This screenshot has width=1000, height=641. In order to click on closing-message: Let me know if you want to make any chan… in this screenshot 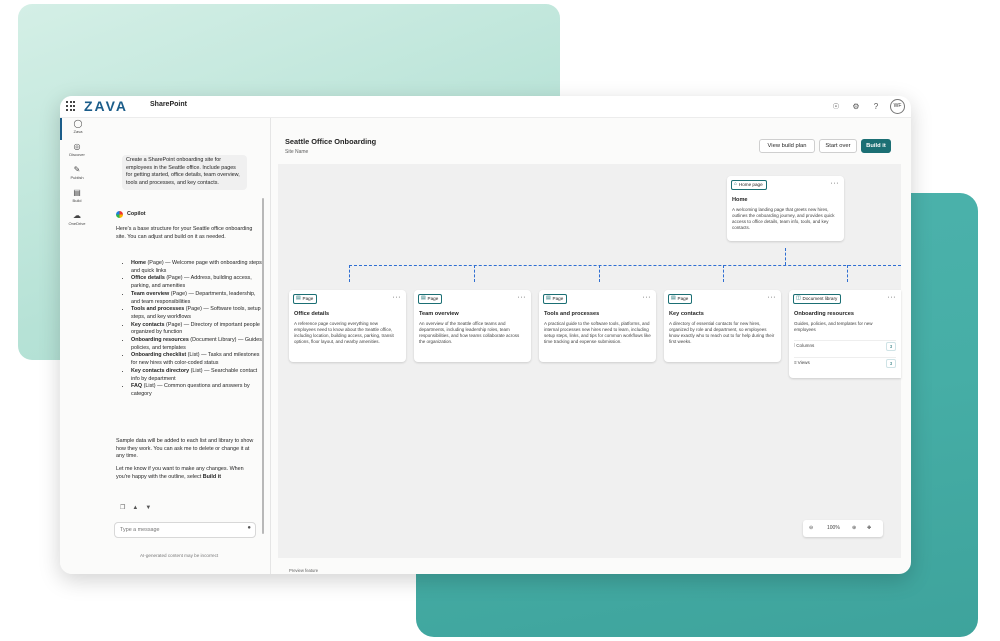, I will do `click(185, 473)`.